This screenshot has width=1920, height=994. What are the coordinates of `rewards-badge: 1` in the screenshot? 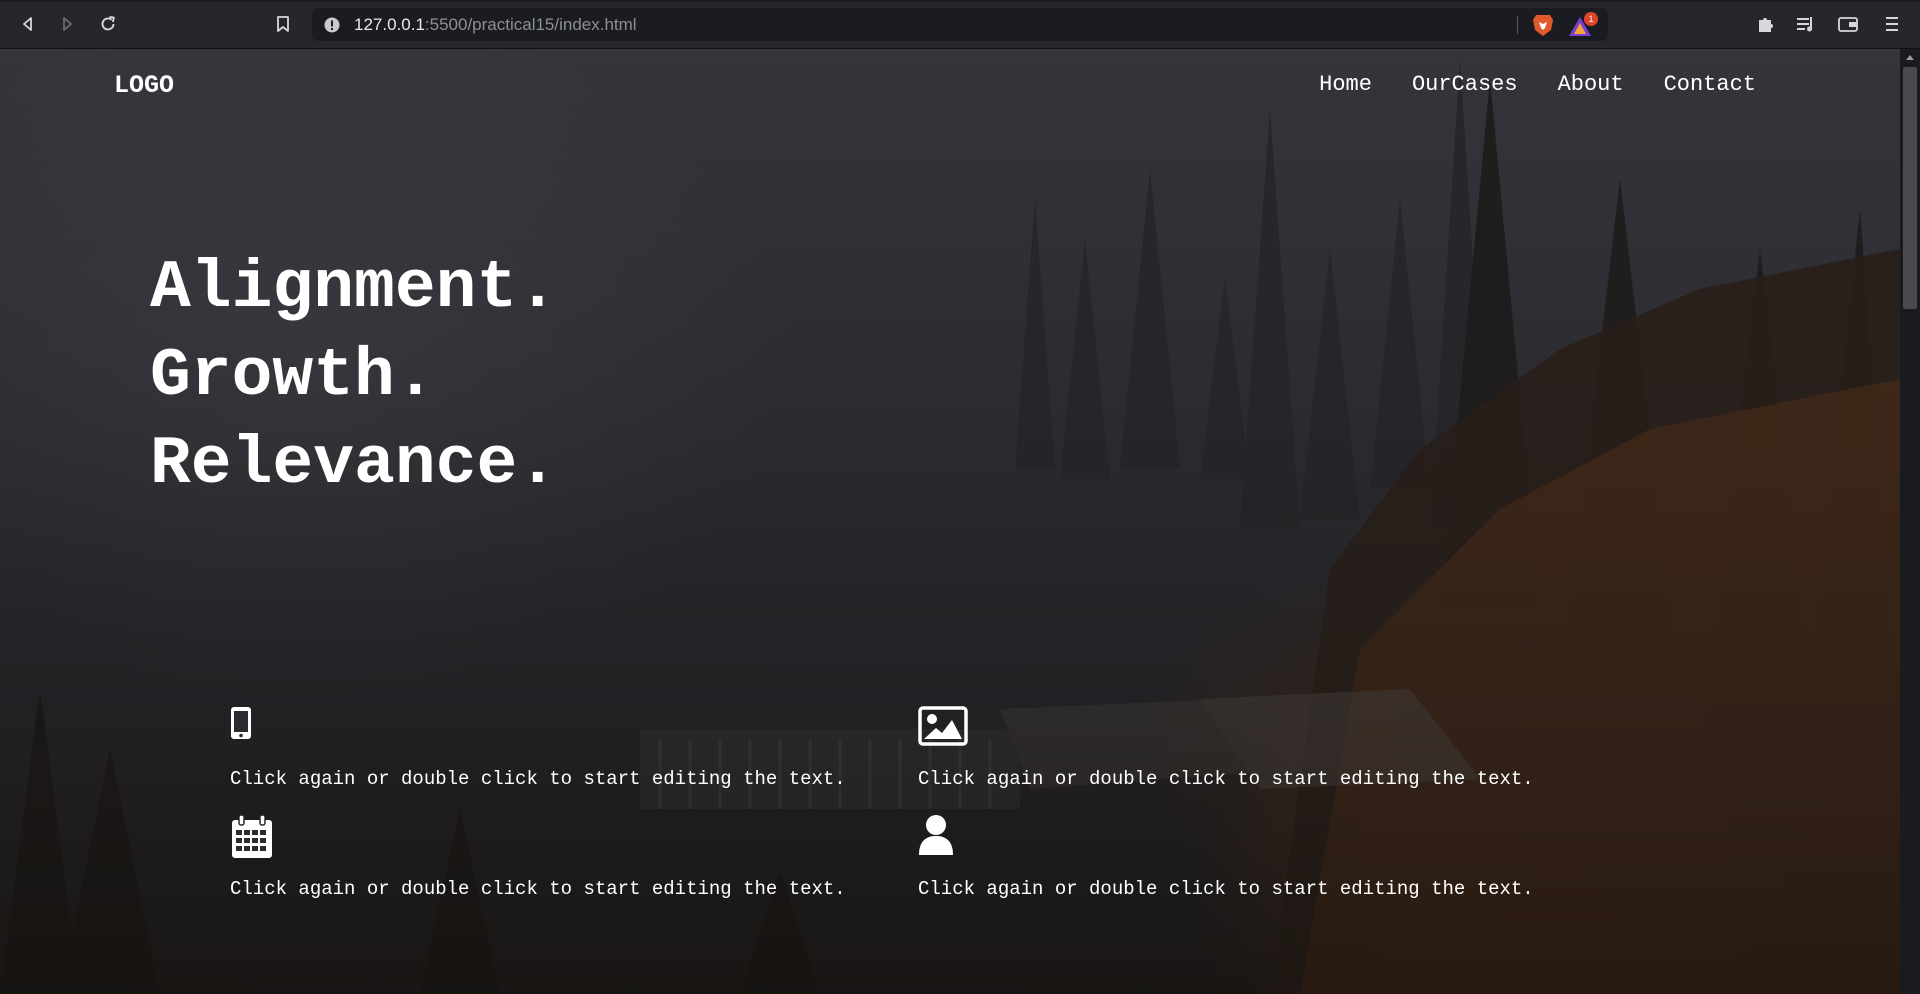 It's located at (1591, 19).